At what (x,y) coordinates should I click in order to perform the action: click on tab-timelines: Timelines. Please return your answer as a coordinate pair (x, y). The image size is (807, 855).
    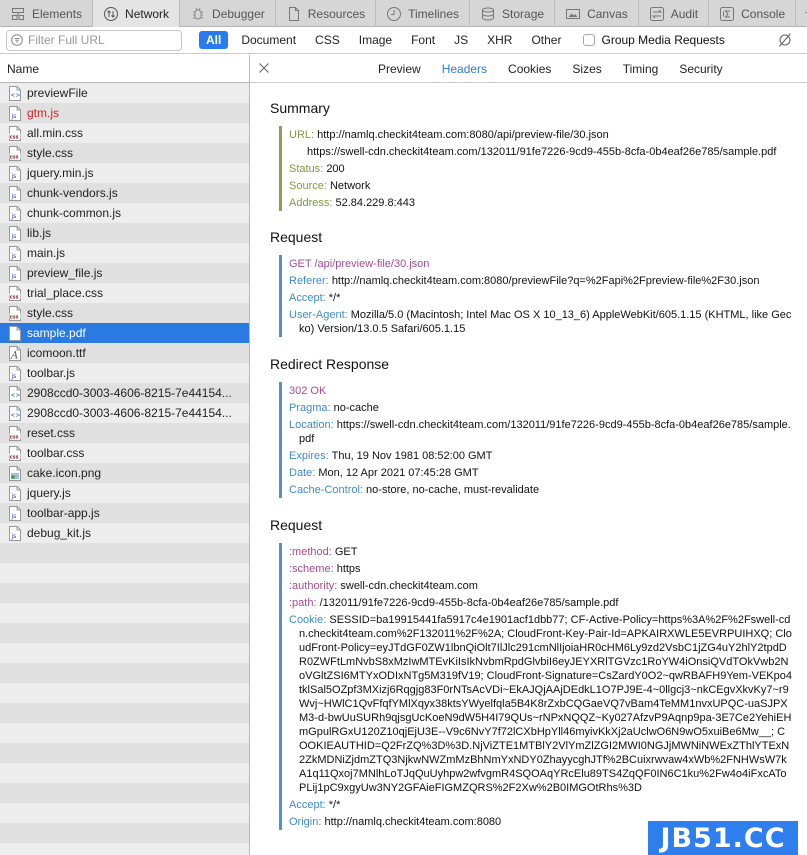
    Looking at the image, I should click on (423, 13).